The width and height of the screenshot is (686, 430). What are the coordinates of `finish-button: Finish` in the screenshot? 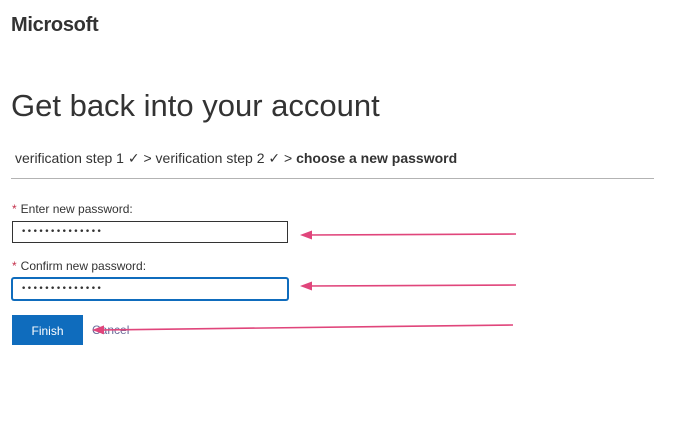 It's located at (47, 330).